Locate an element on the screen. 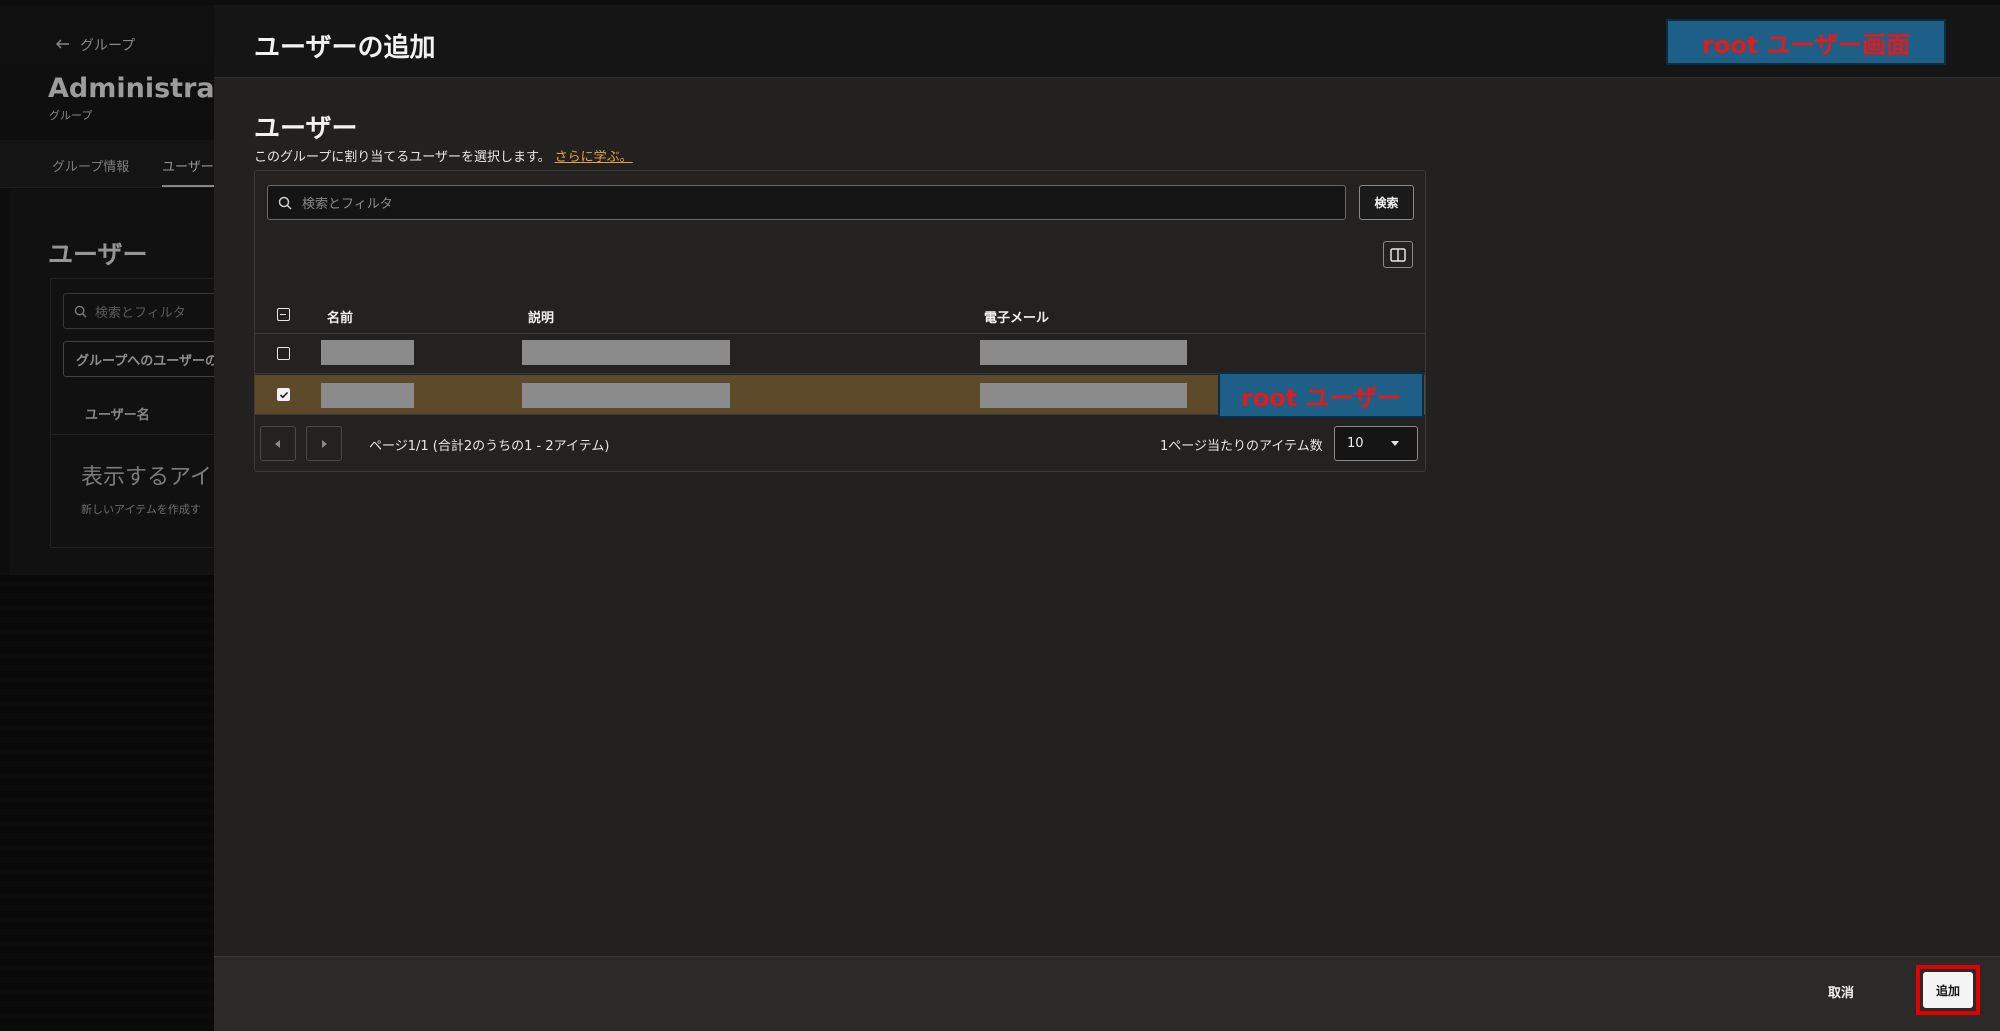  cancel-button: 取消 is located at coordinates (1841, 991).